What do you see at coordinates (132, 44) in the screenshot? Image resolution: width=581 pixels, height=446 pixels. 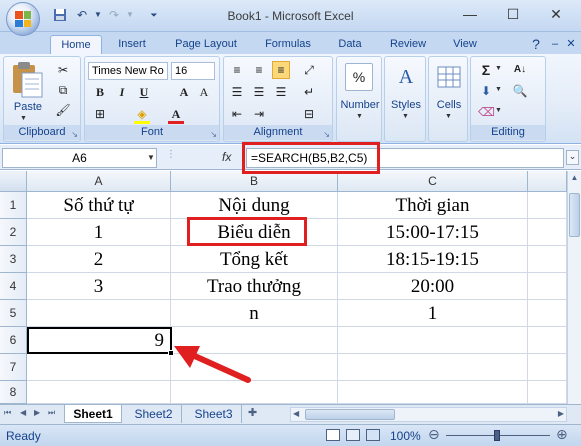 I see `tab-insert: Insert` at bounding box center [132, 44].